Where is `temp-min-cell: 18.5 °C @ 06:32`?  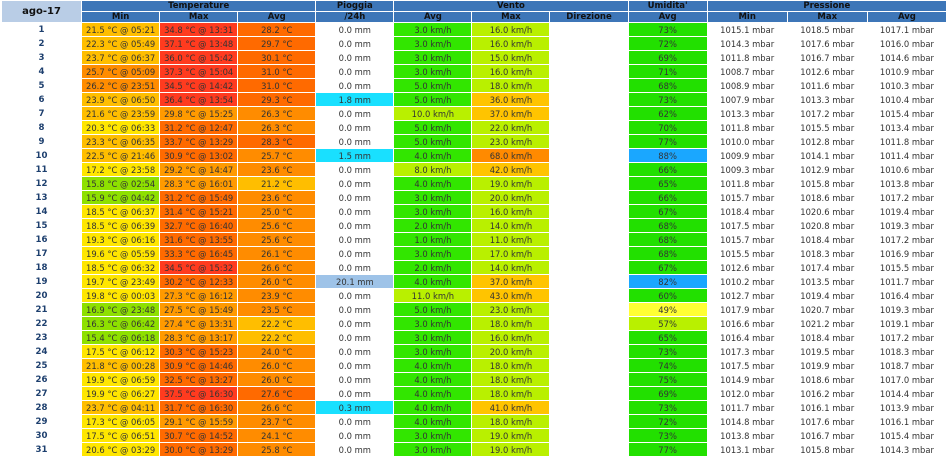 temp-min-cell: 18.5 °C @ 06:32 is located at coordinates (121, 267).